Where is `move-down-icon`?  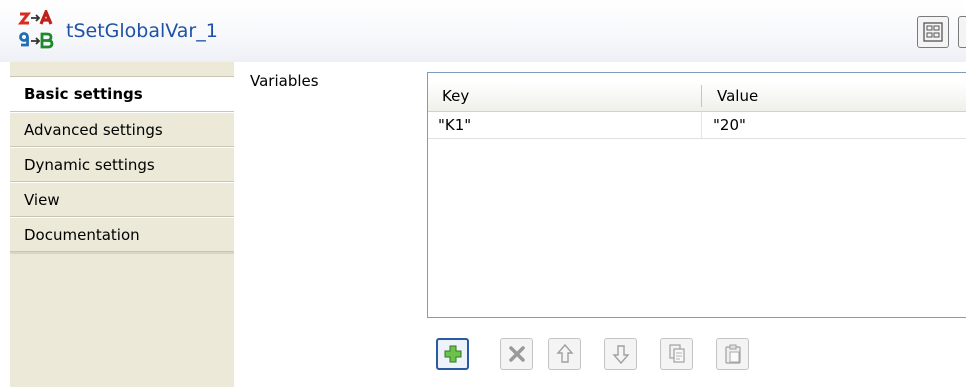
move-down-icon is located at coordinates (620, 355).